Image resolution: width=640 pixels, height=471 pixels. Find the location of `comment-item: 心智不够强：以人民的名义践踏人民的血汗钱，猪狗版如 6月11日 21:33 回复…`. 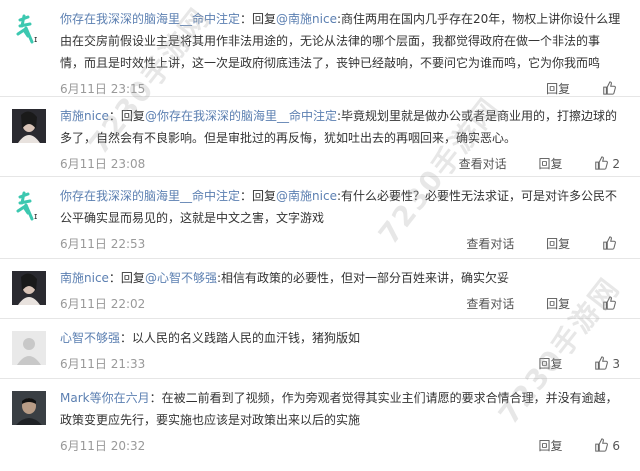

comment-item: 心智不够强：以人民的名义践踏人民的血汗钱，猪狗版如 6月11日 21:33 回复… is located at coordinates (320, 349).